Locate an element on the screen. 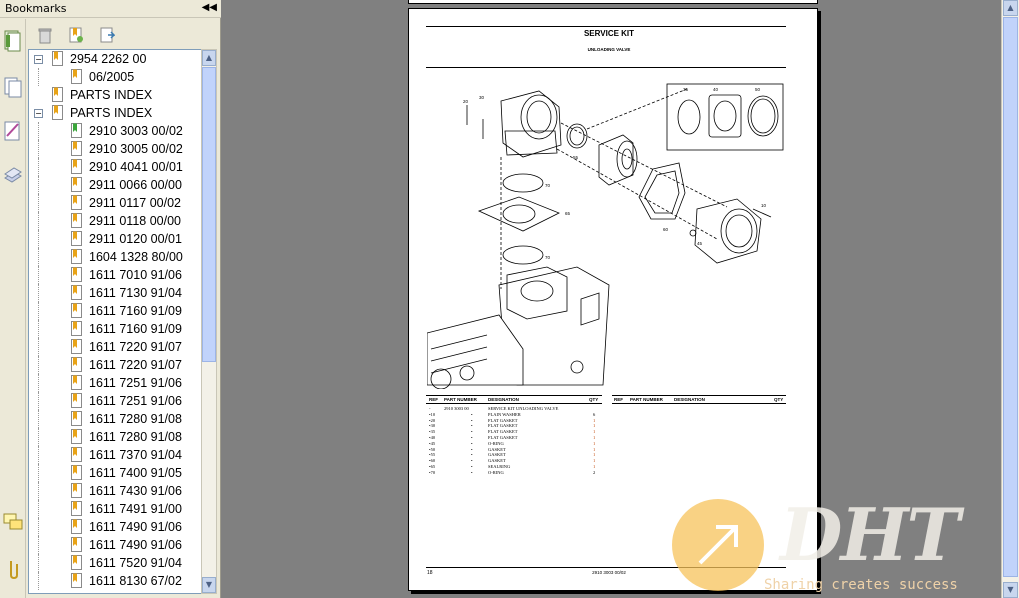  side-tab-strip is located at coordinates (13, 308).